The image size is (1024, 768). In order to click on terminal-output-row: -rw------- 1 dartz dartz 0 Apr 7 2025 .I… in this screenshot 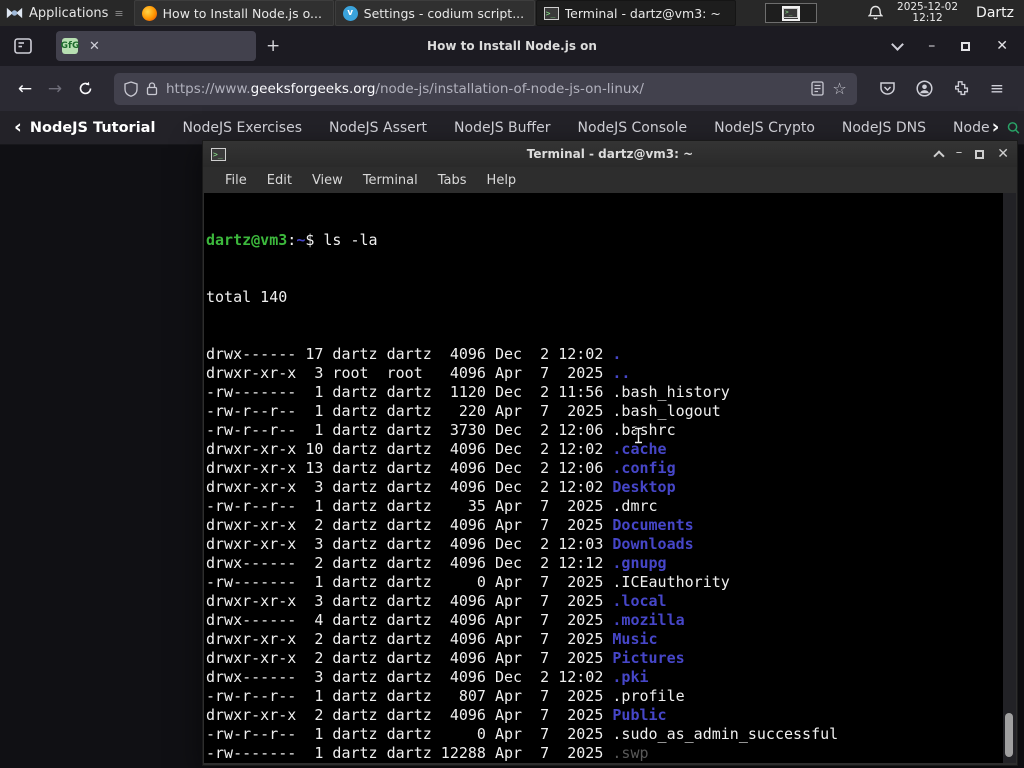, I will do `click(605, 582)`.